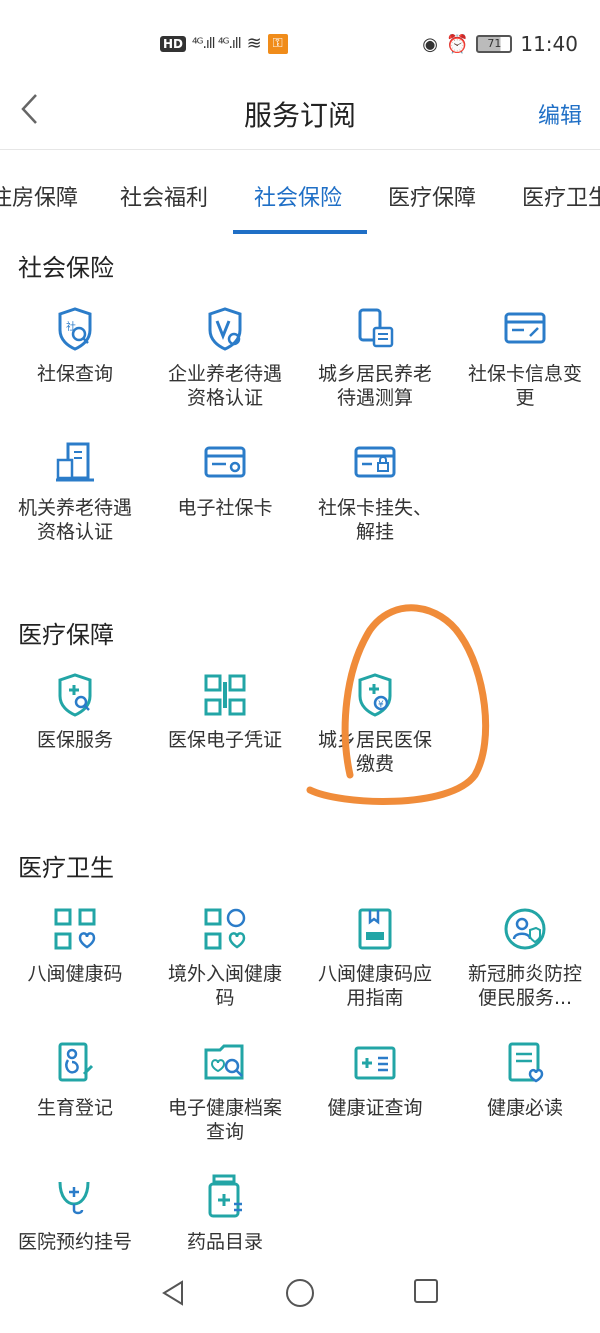 The width and height of the screenshot is (600, 1333). I want to click on grid-item-card-loss: 社保卡挂失、解挂, so click(375, 492).